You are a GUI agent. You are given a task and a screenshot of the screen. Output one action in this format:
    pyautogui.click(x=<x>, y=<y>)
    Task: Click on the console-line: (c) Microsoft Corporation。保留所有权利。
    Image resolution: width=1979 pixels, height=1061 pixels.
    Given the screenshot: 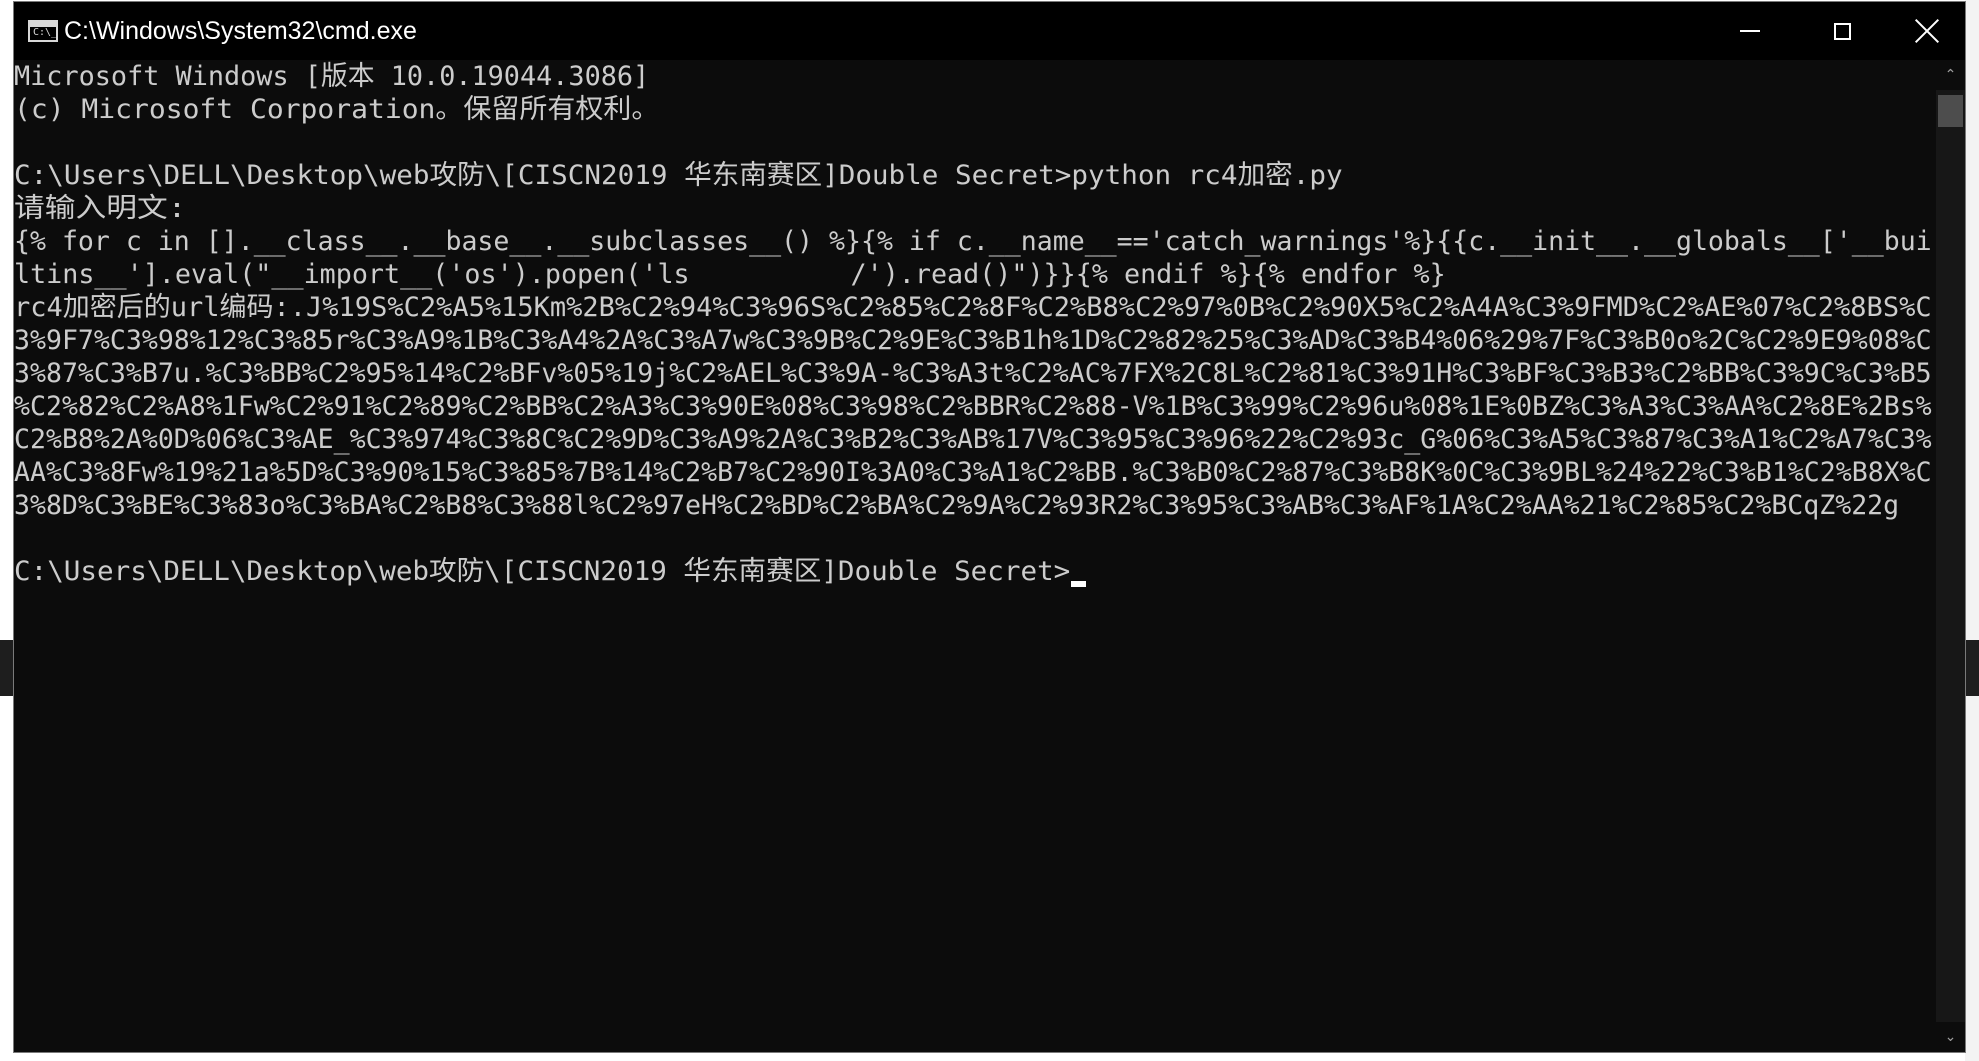 What is the action you would take?
    pyautogui.click(x=337, y=109)
    